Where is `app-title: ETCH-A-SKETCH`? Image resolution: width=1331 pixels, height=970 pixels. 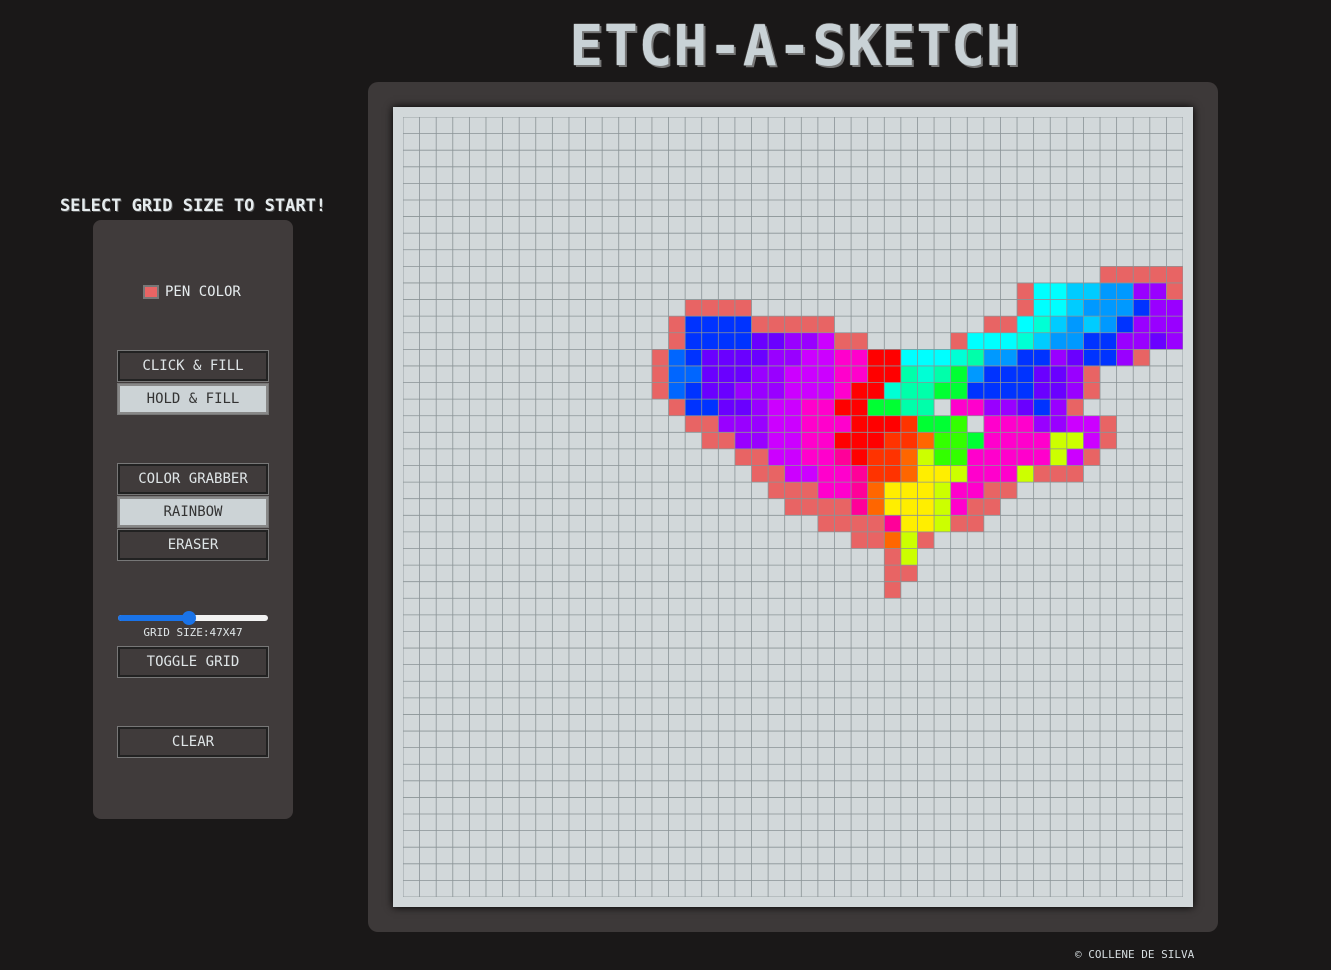
app-title: ETCH-A-SKETCH is located at coordinates (795, 46).